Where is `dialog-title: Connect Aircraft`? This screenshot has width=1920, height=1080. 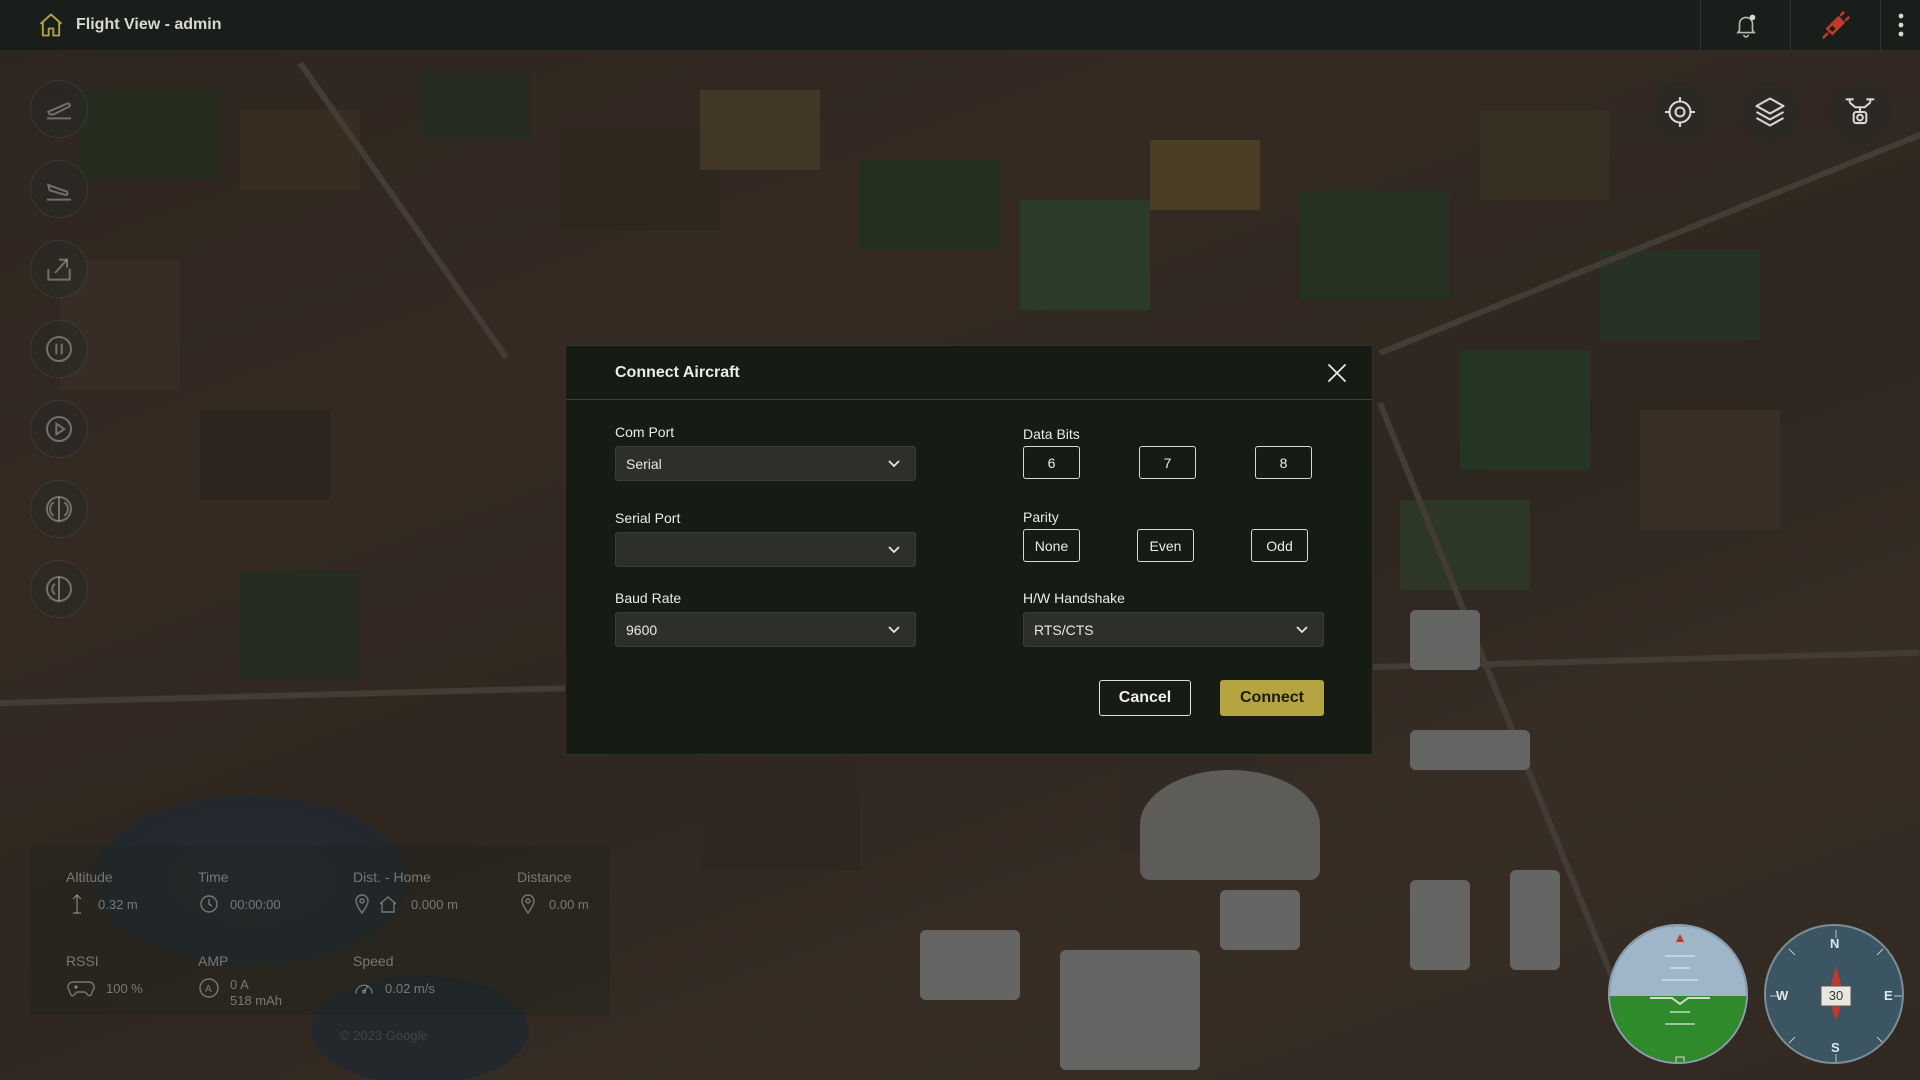
dialog-title: Connect Aircraft is located at coordinates (677, 372).